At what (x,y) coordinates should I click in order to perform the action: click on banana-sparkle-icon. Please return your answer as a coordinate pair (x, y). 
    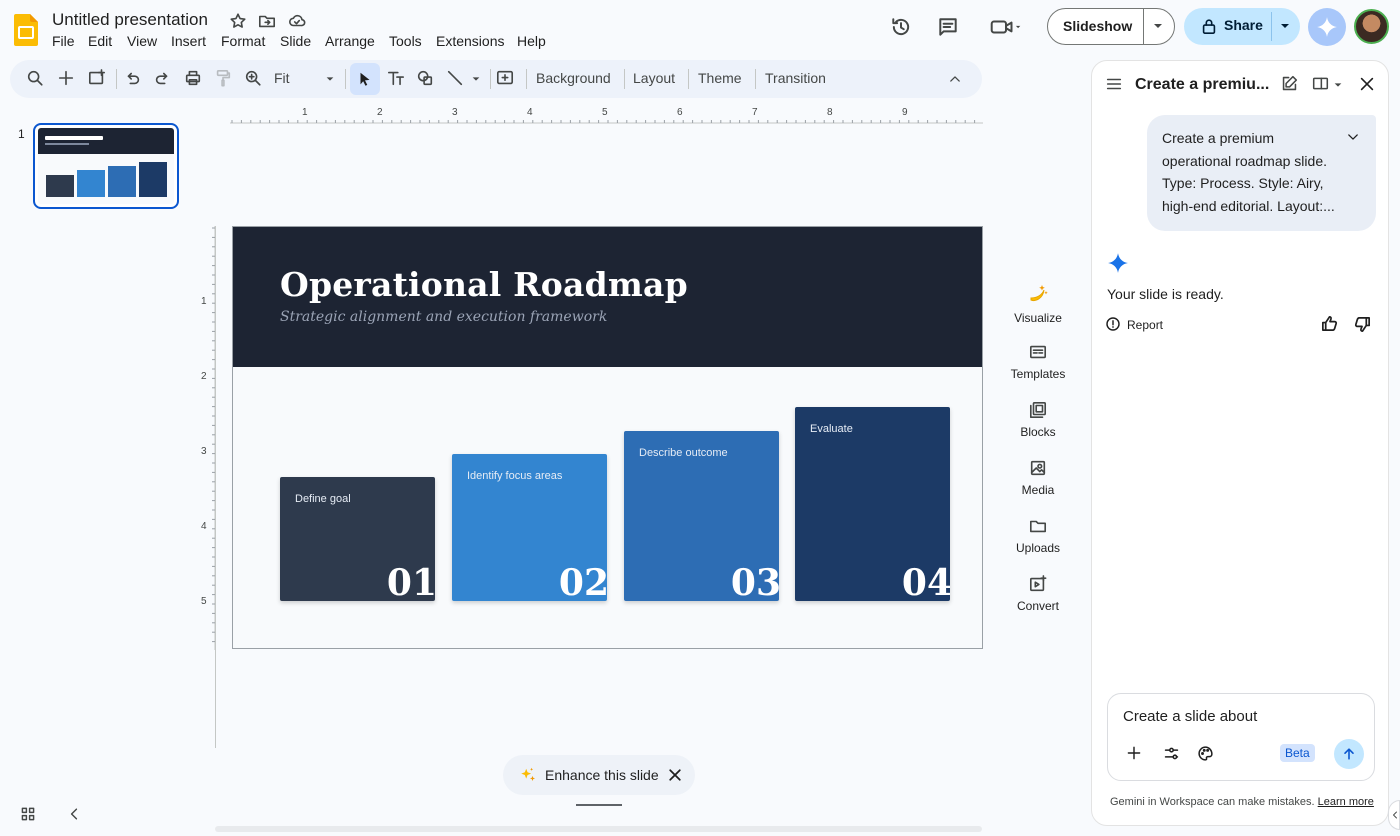
    Looking at the image, I should click on (1039, 293).